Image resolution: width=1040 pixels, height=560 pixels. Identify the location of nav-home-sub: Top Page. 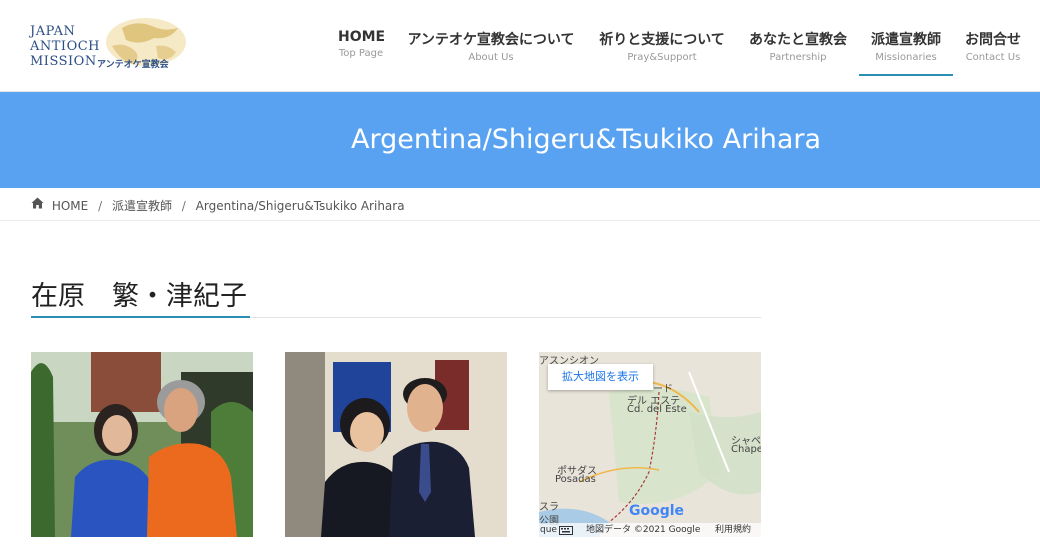
(361, 53).